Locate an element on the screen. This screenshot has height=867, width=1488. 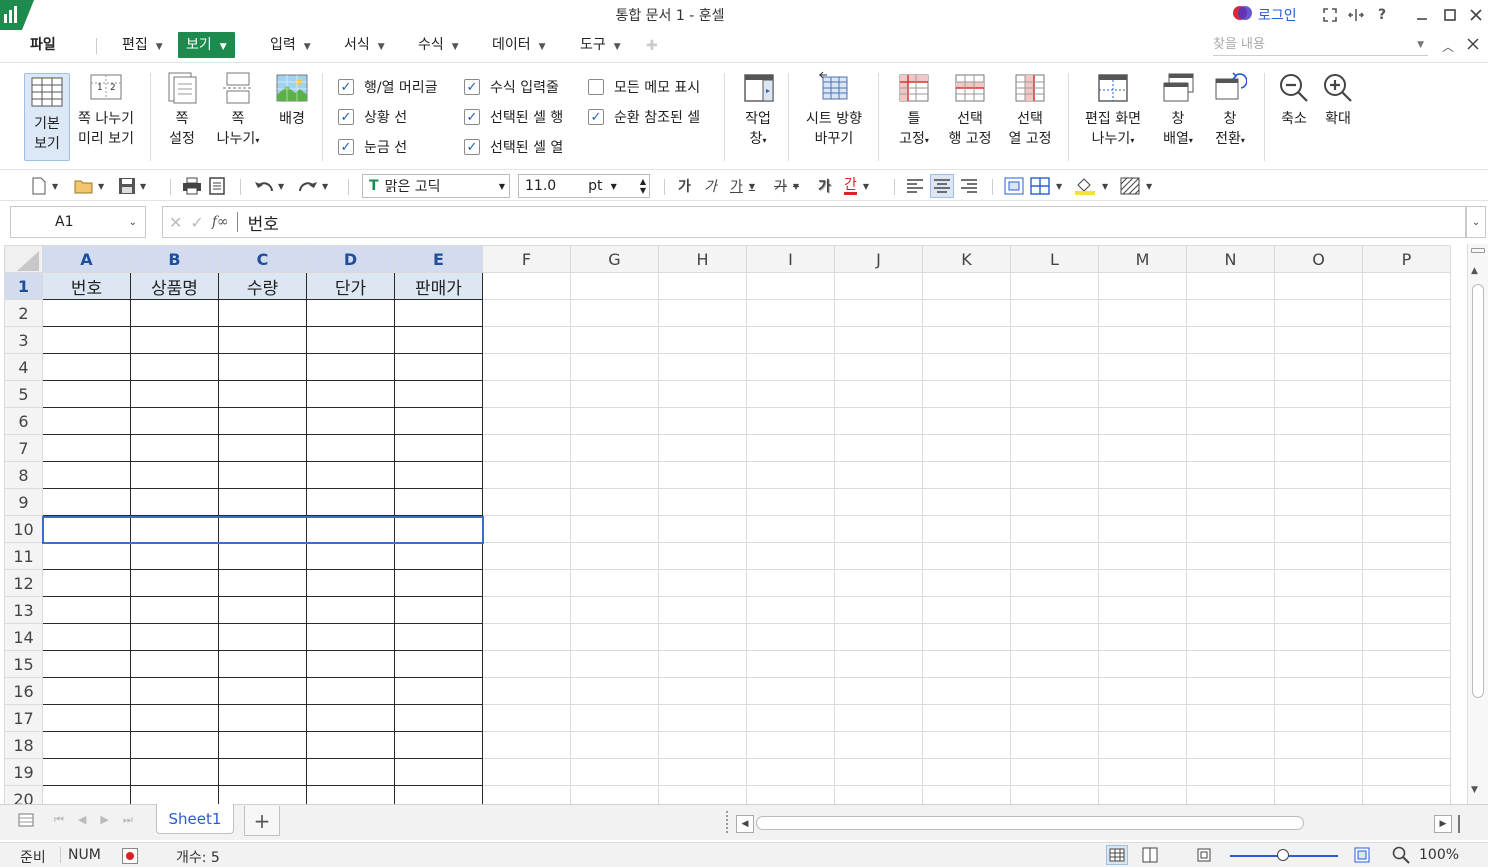
row-header: 3 is located at coordinates (23, 340).